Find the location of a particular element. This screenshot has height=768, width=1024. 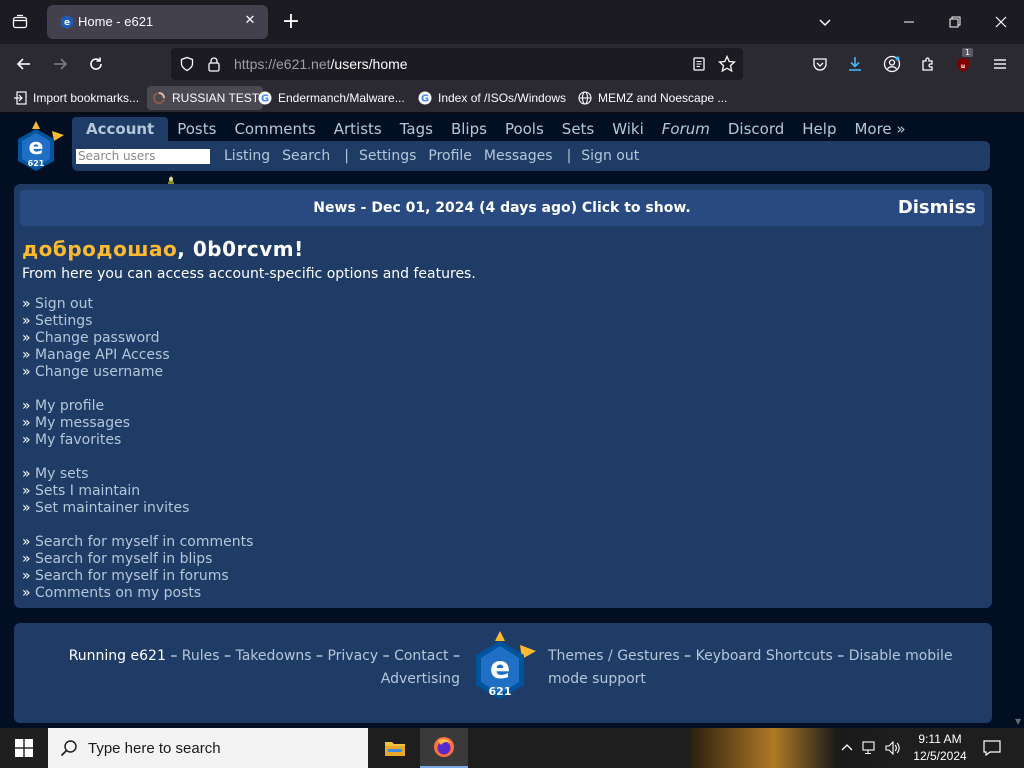

nav-comments: Comments is located at coordinates (274, 129).